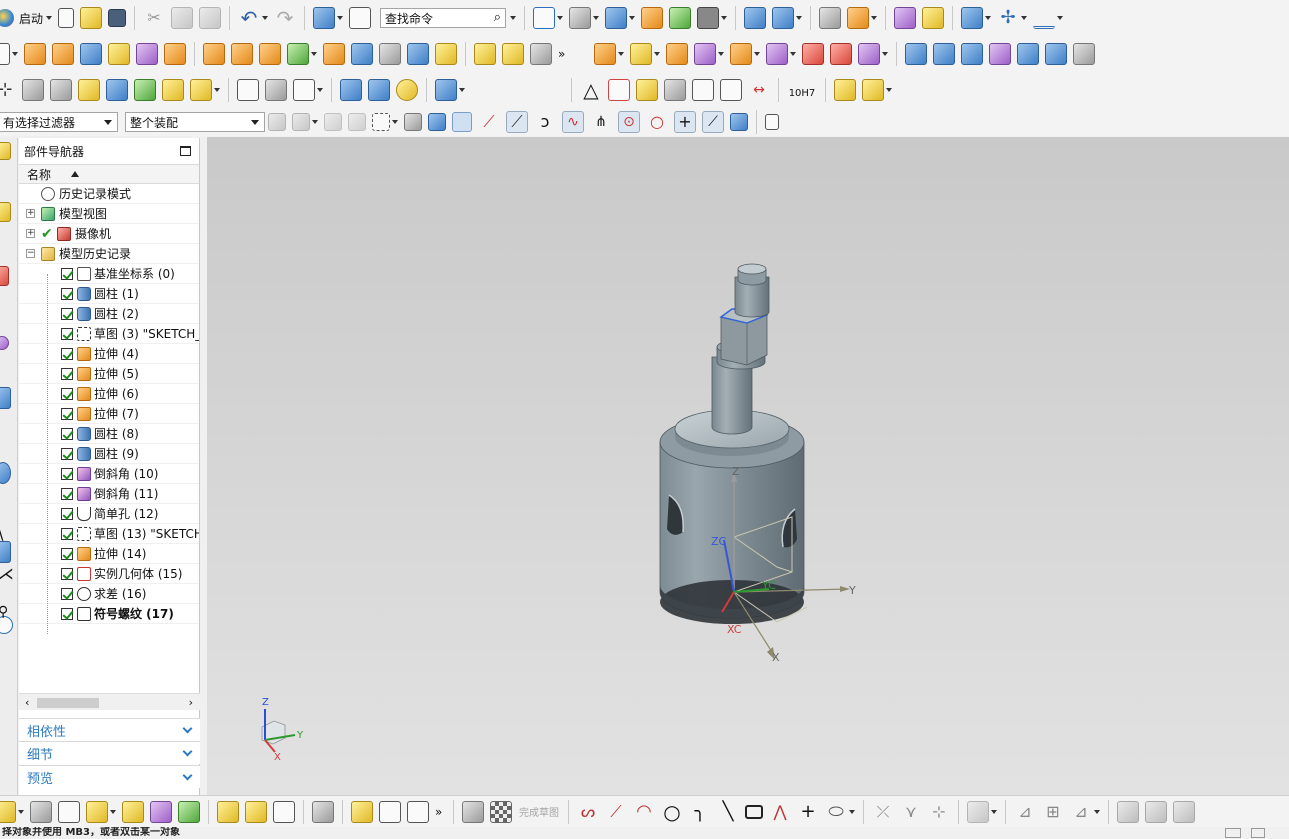  I want to click on sketch-settings-icon, so click(473, 811).